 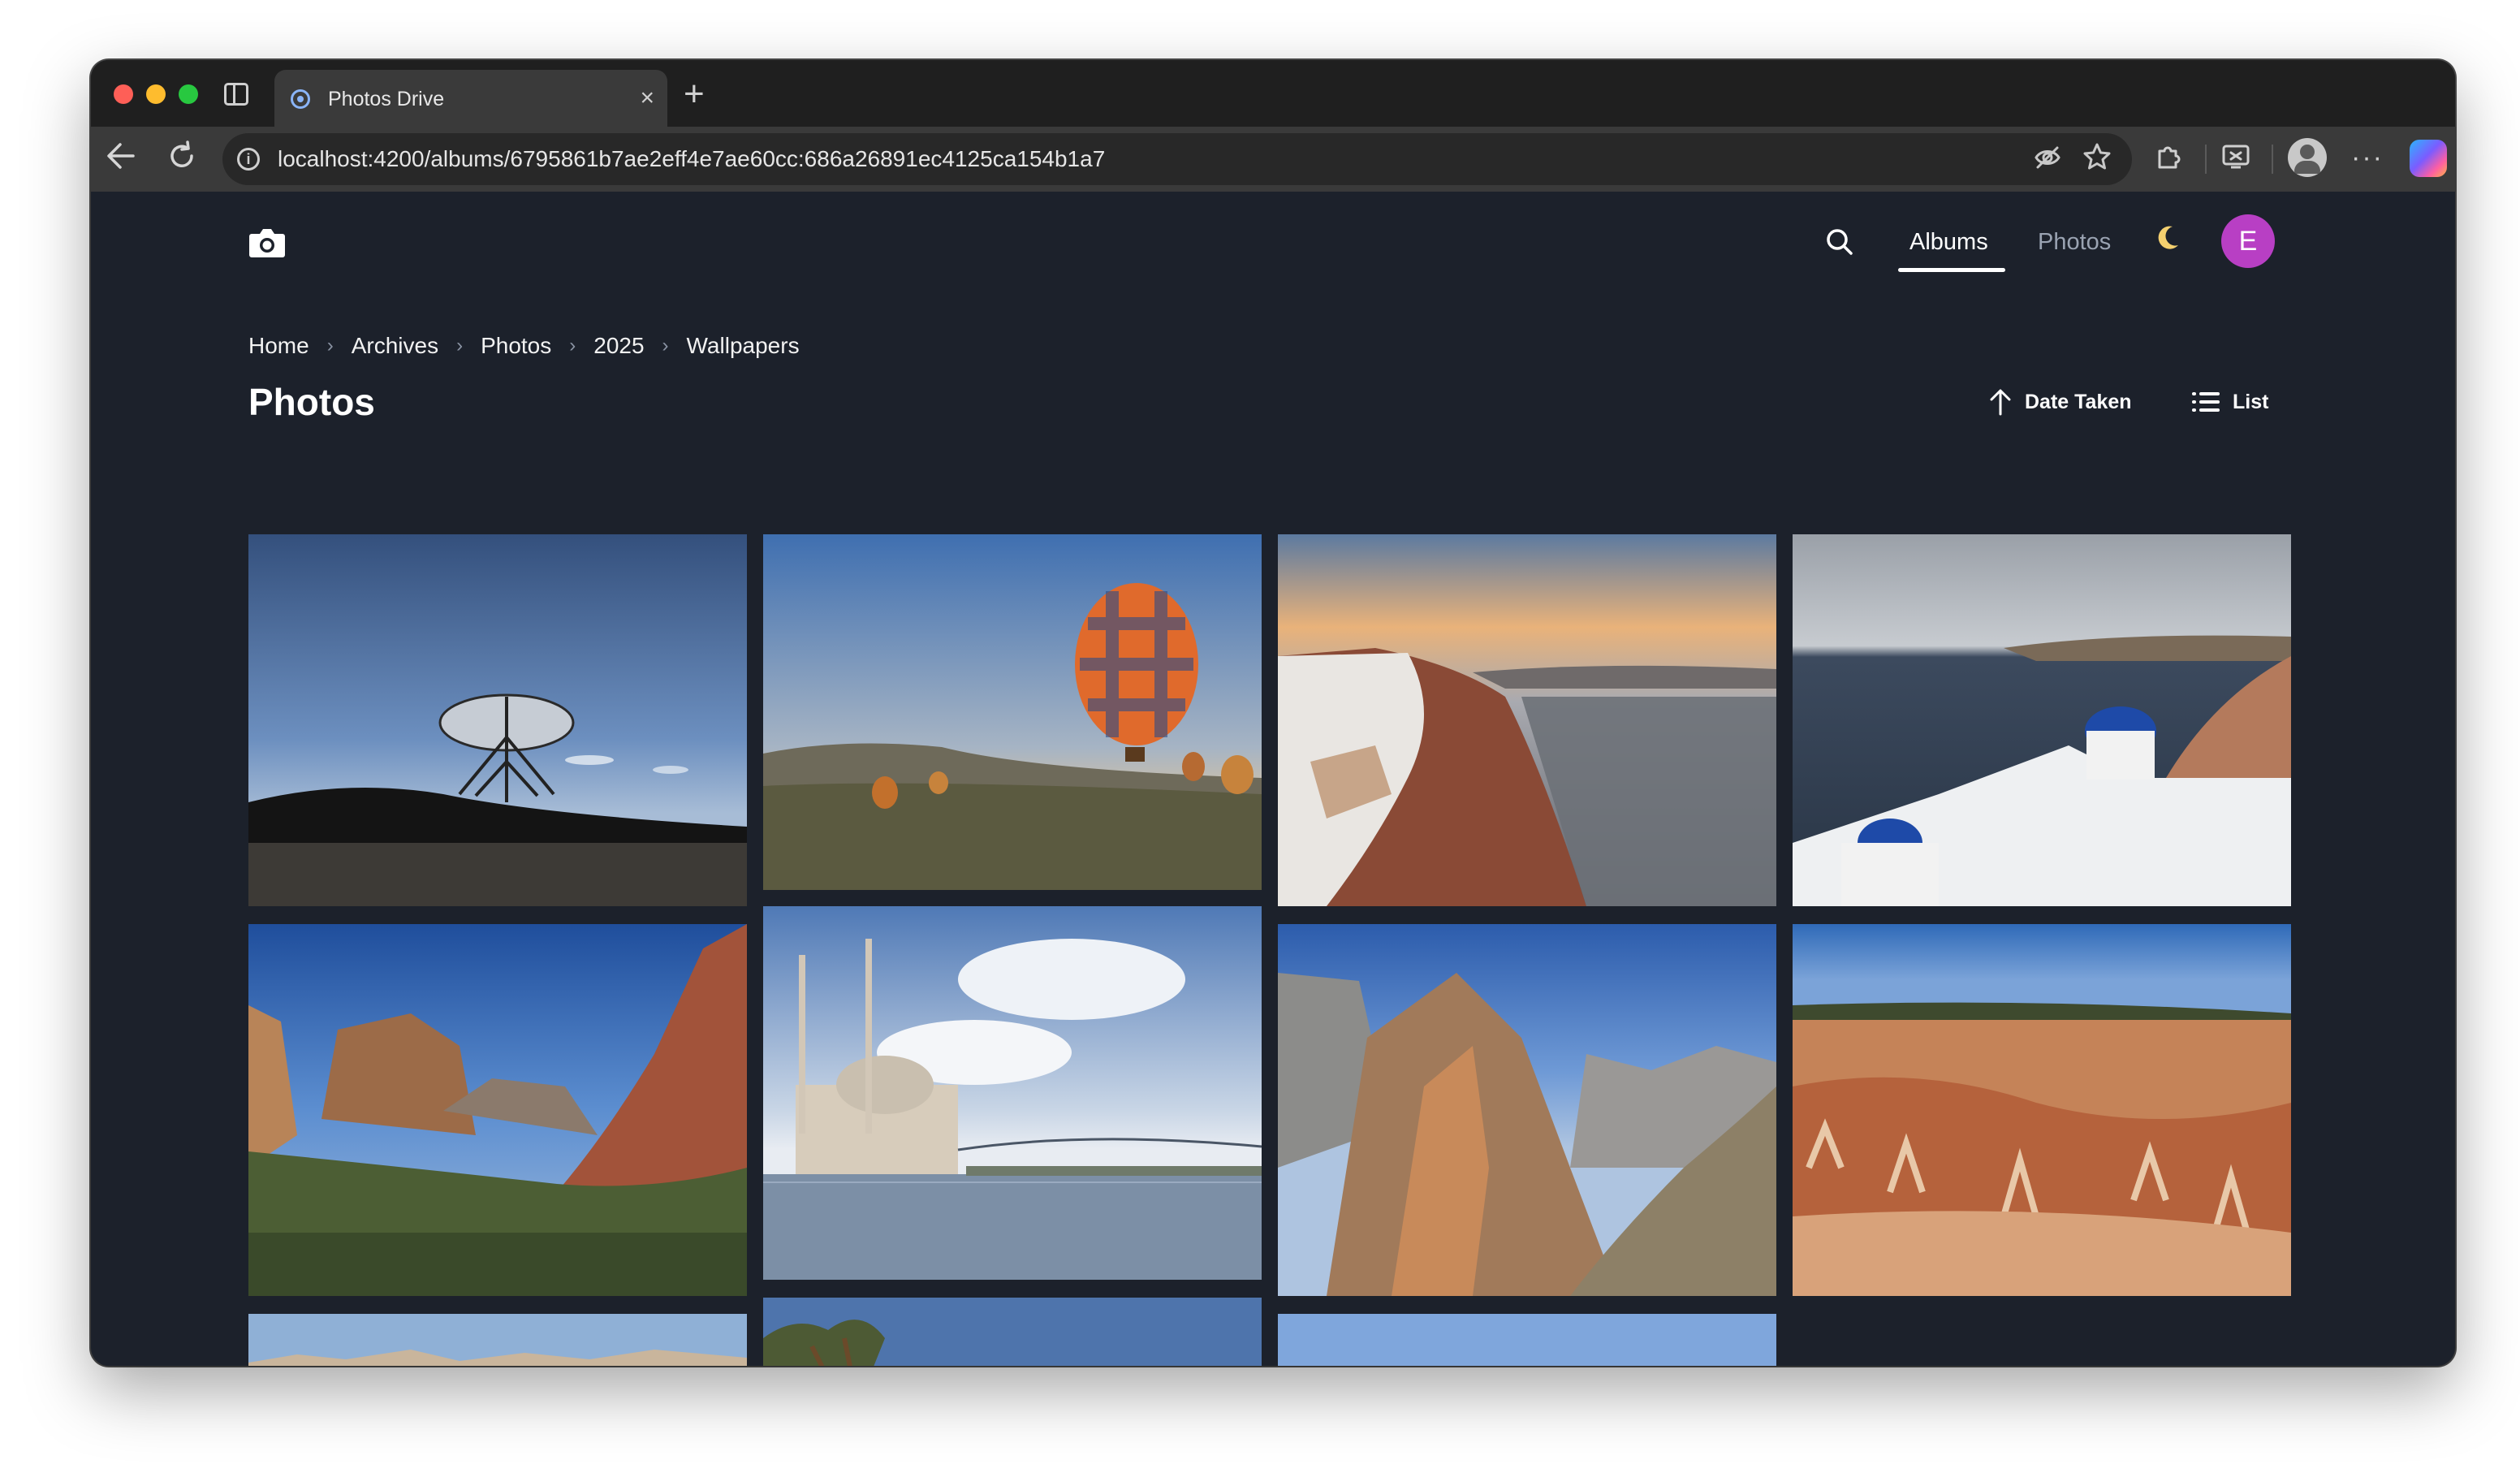 I want to click on photo-santorini-sunset, so click(x=1527, y=720).